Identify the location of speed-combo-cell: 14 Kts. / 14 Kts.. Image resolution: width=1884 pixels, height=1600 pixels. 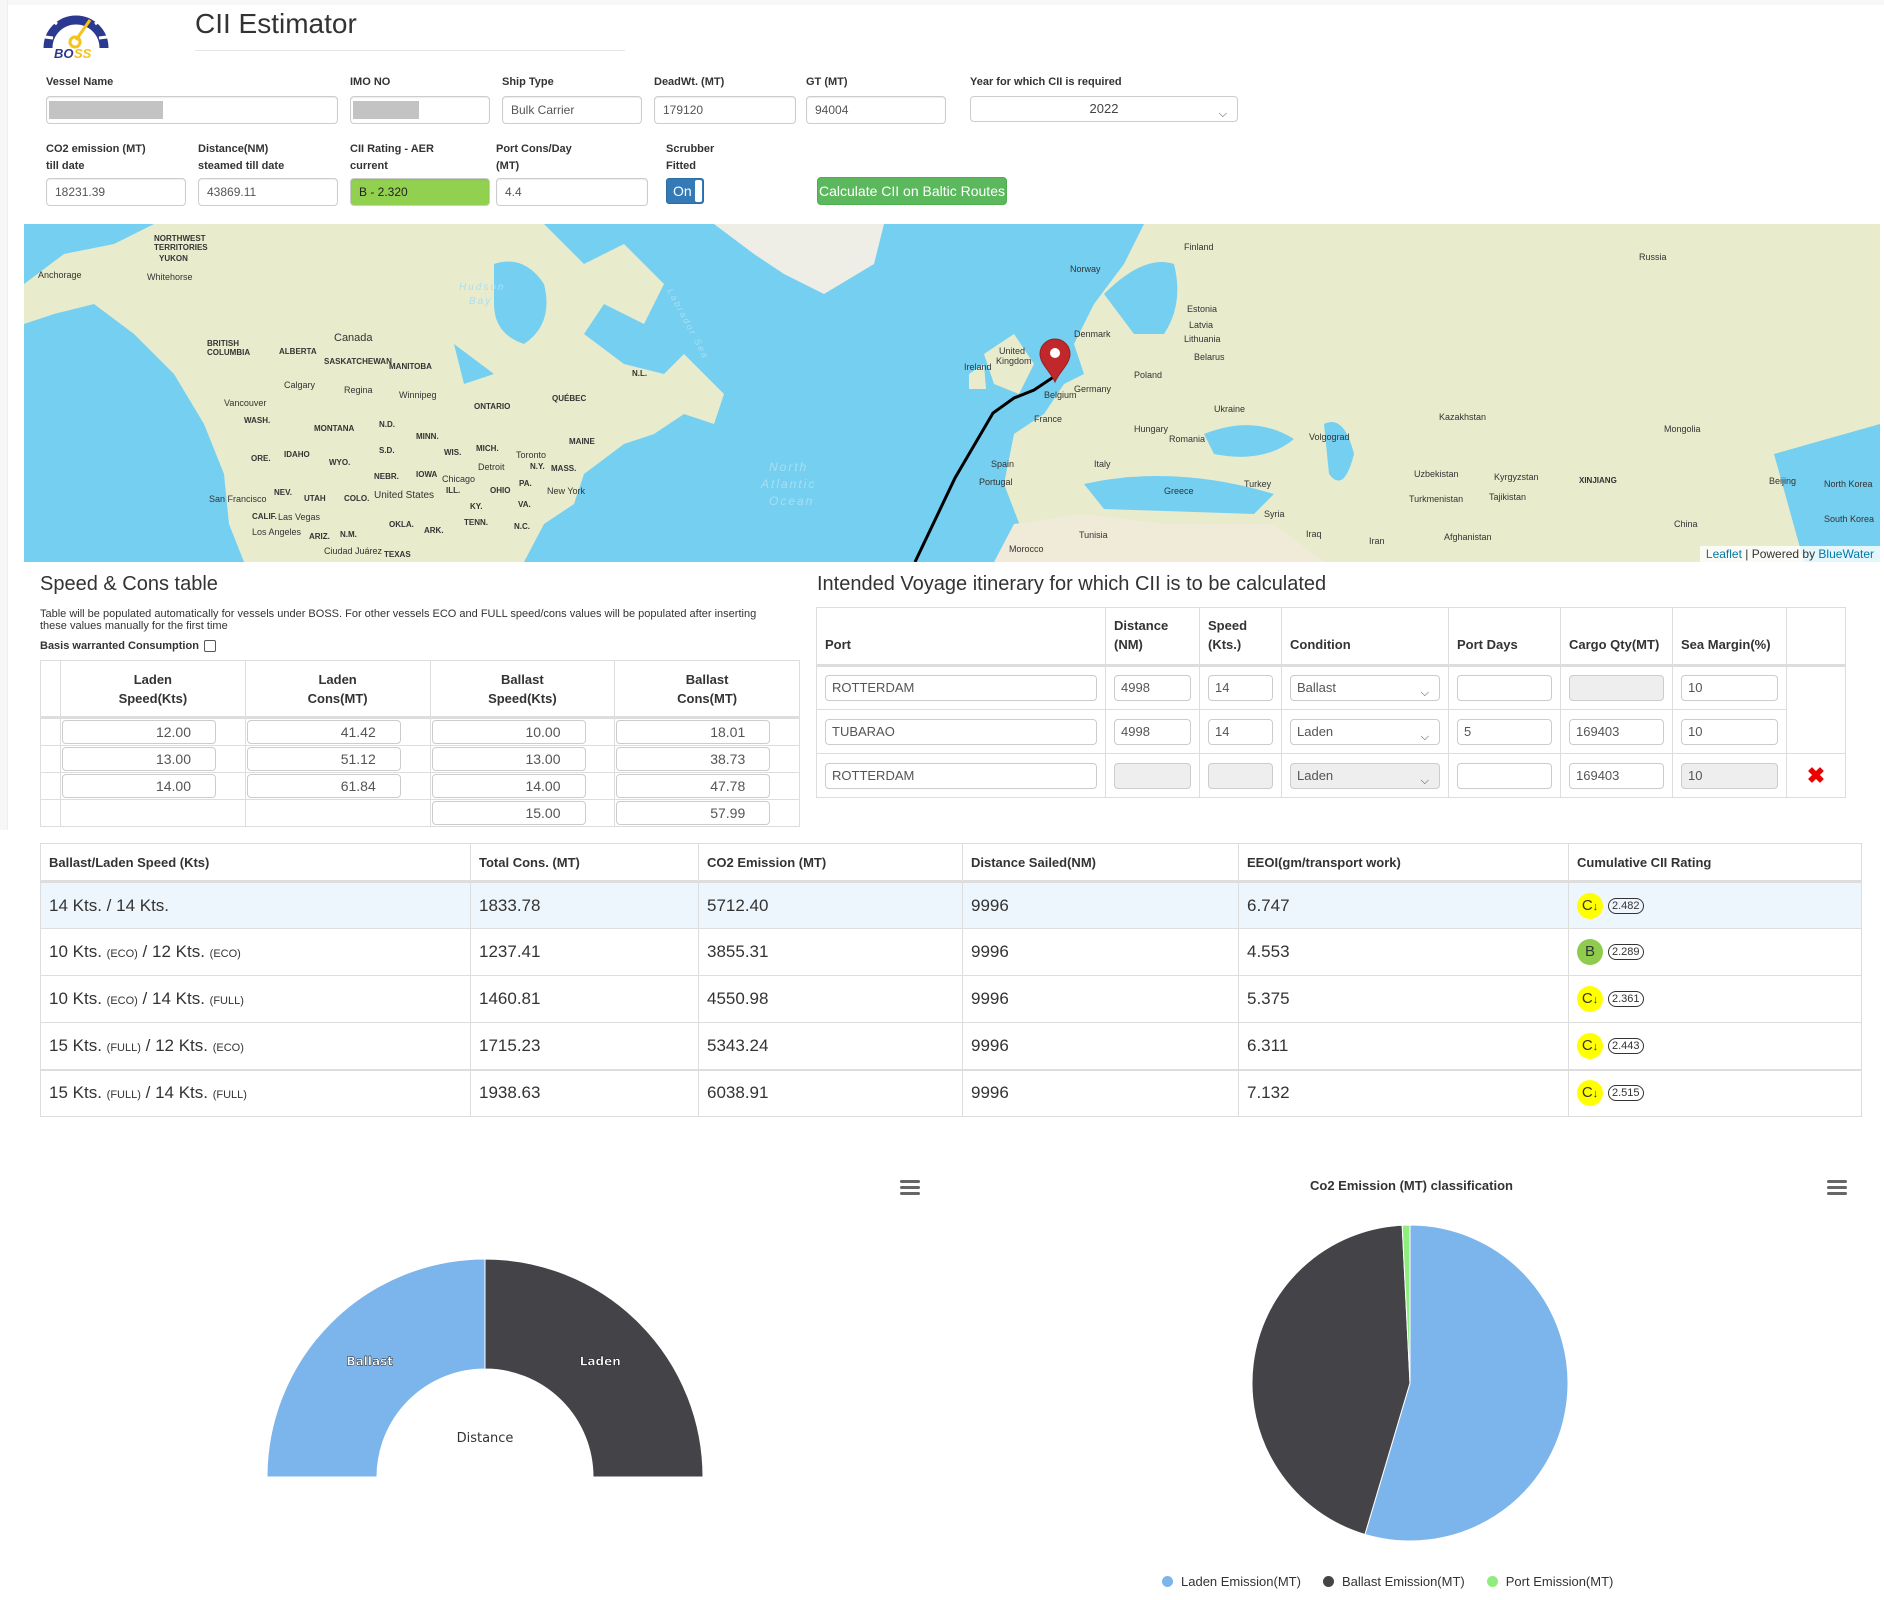
(255, 905).